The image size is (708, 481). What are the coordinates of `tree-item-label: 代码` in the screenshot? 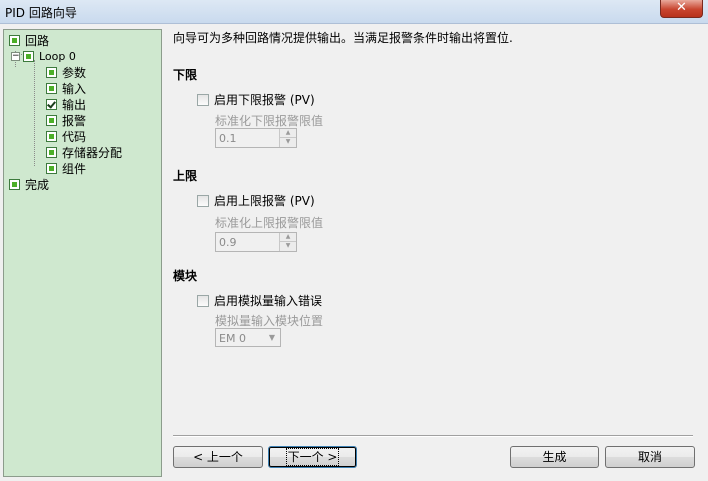 It's located at (74, 136).